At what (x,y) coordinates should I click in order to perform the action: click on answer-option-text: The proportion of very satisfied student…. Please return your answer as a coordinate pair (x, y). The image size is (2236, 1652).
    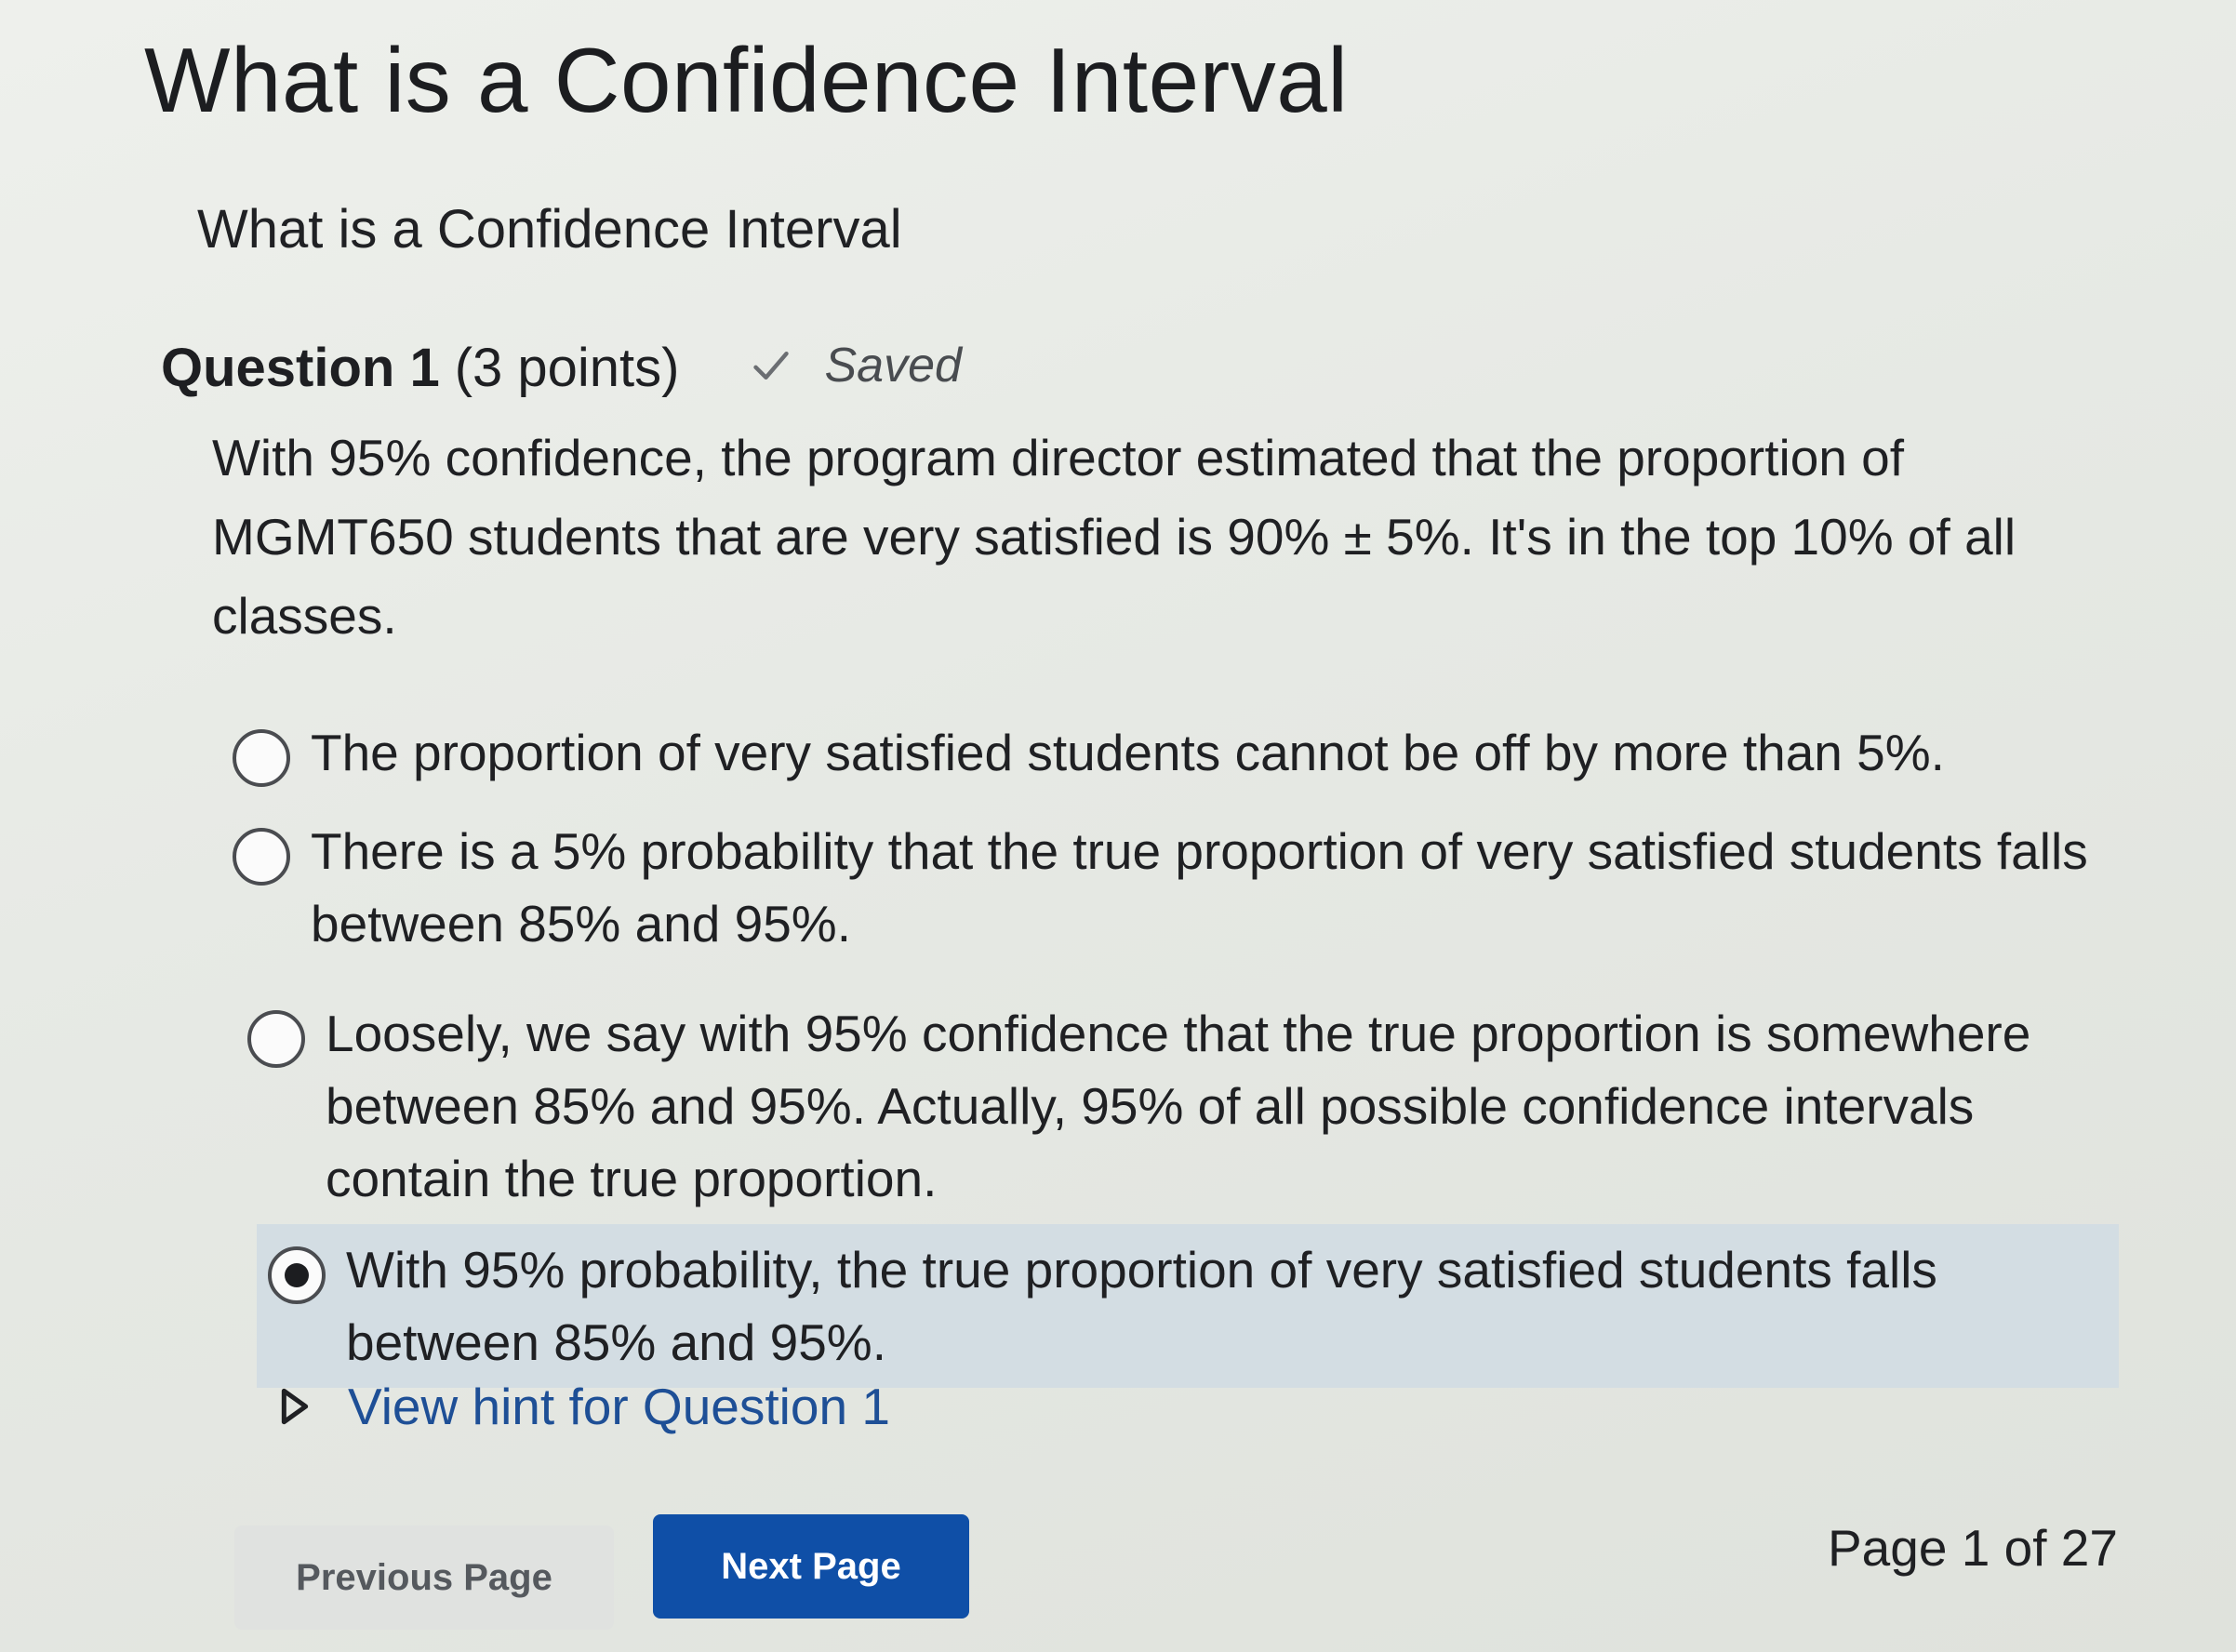
    Looking at the image, I should click on (1128, 752).